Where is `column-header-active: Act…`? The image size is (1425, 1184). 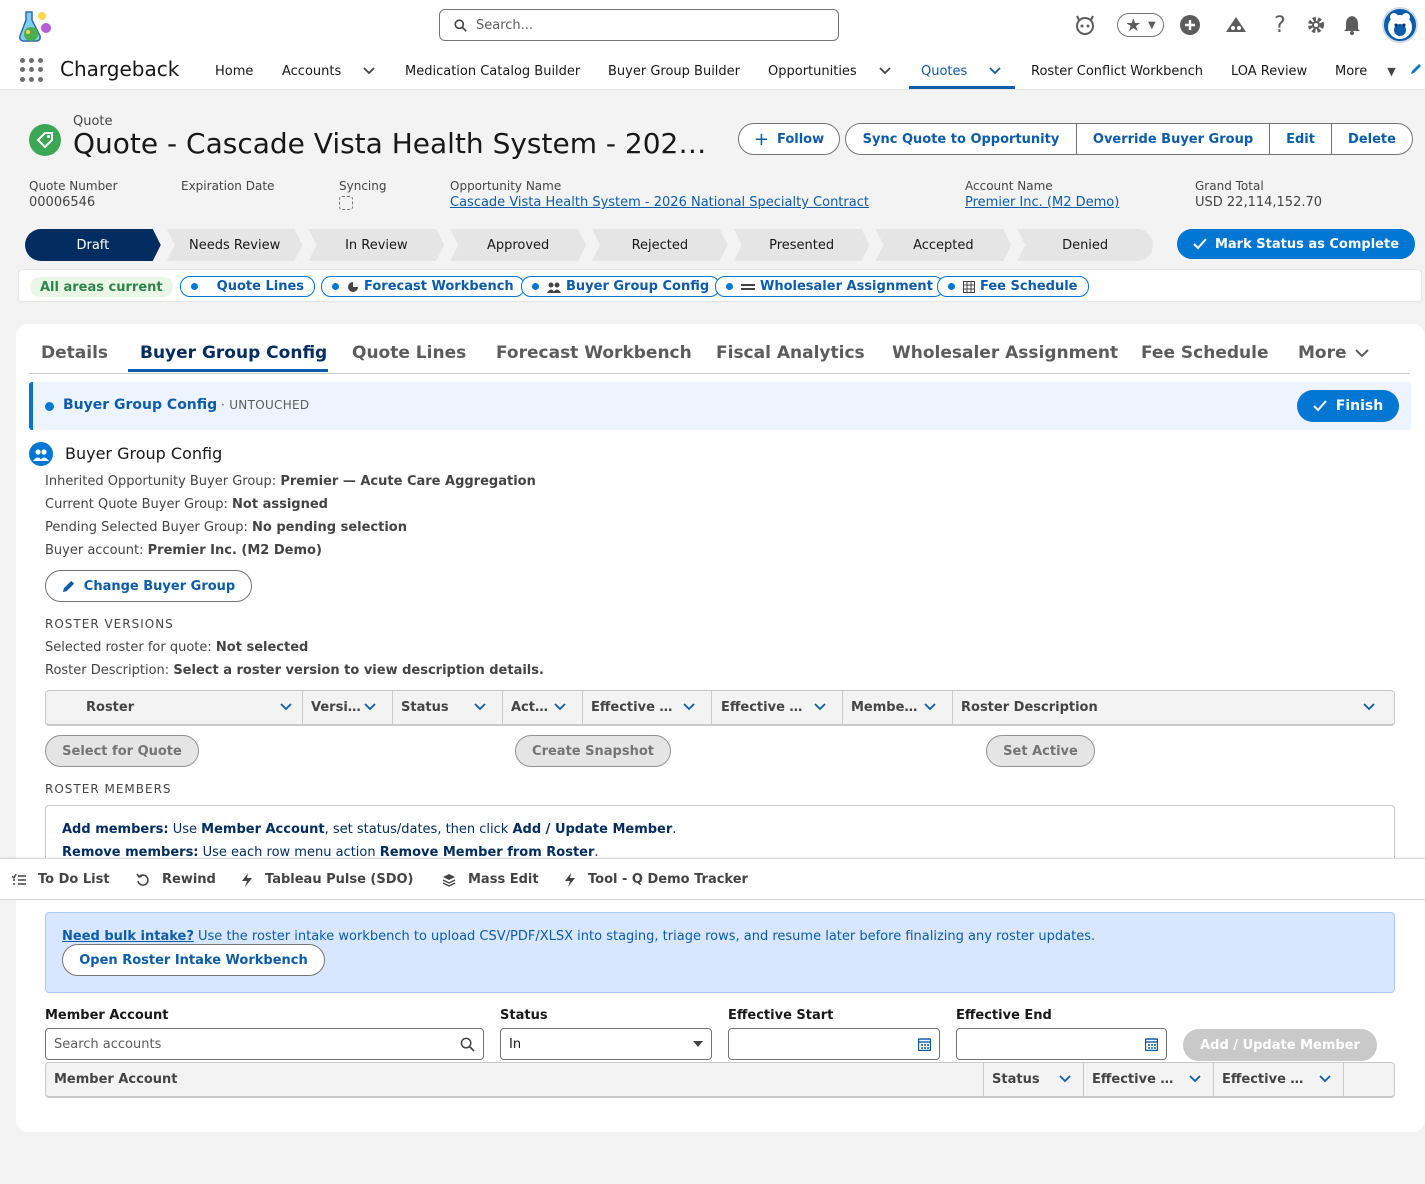 column-header-active: Act… is located at coordinates (546, 707).